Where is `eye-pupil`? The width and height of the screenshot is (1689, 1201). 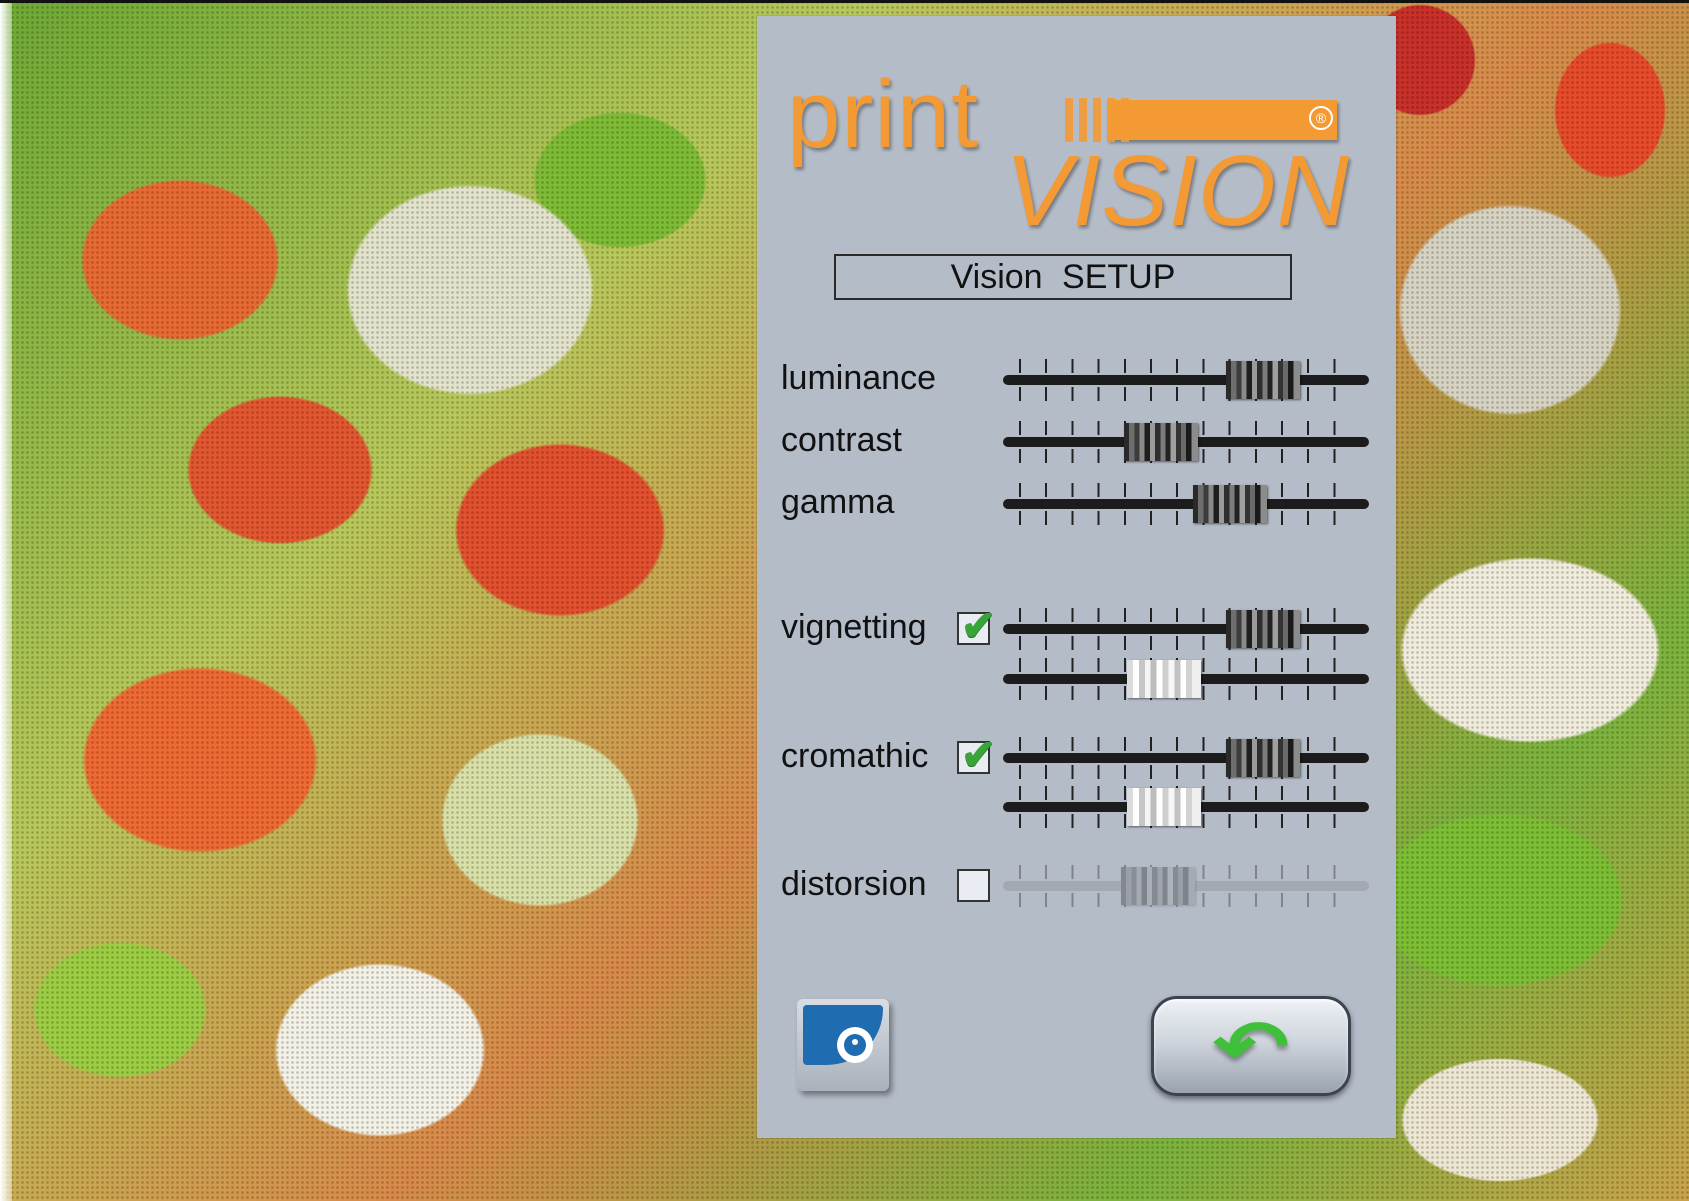
eye-pupil is located at coordinates (855, 1045).